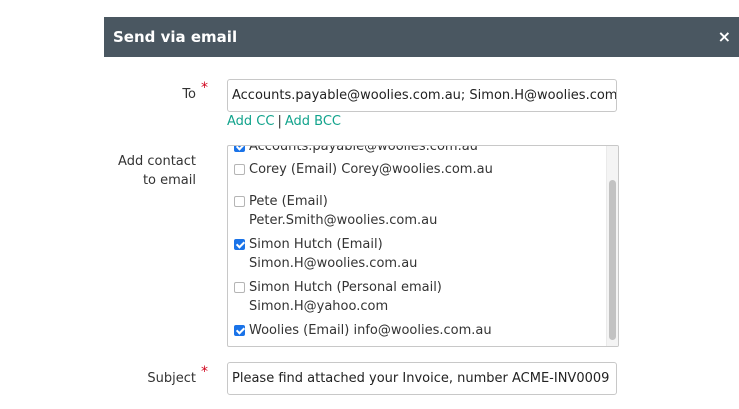 Image resolution: width=739 pixels, height=409 pixels. What do you see at coordinates (157, 161) in the screenshot?
I see `add-contact-label-line1: Add contact` at bounding box center [157, 161].